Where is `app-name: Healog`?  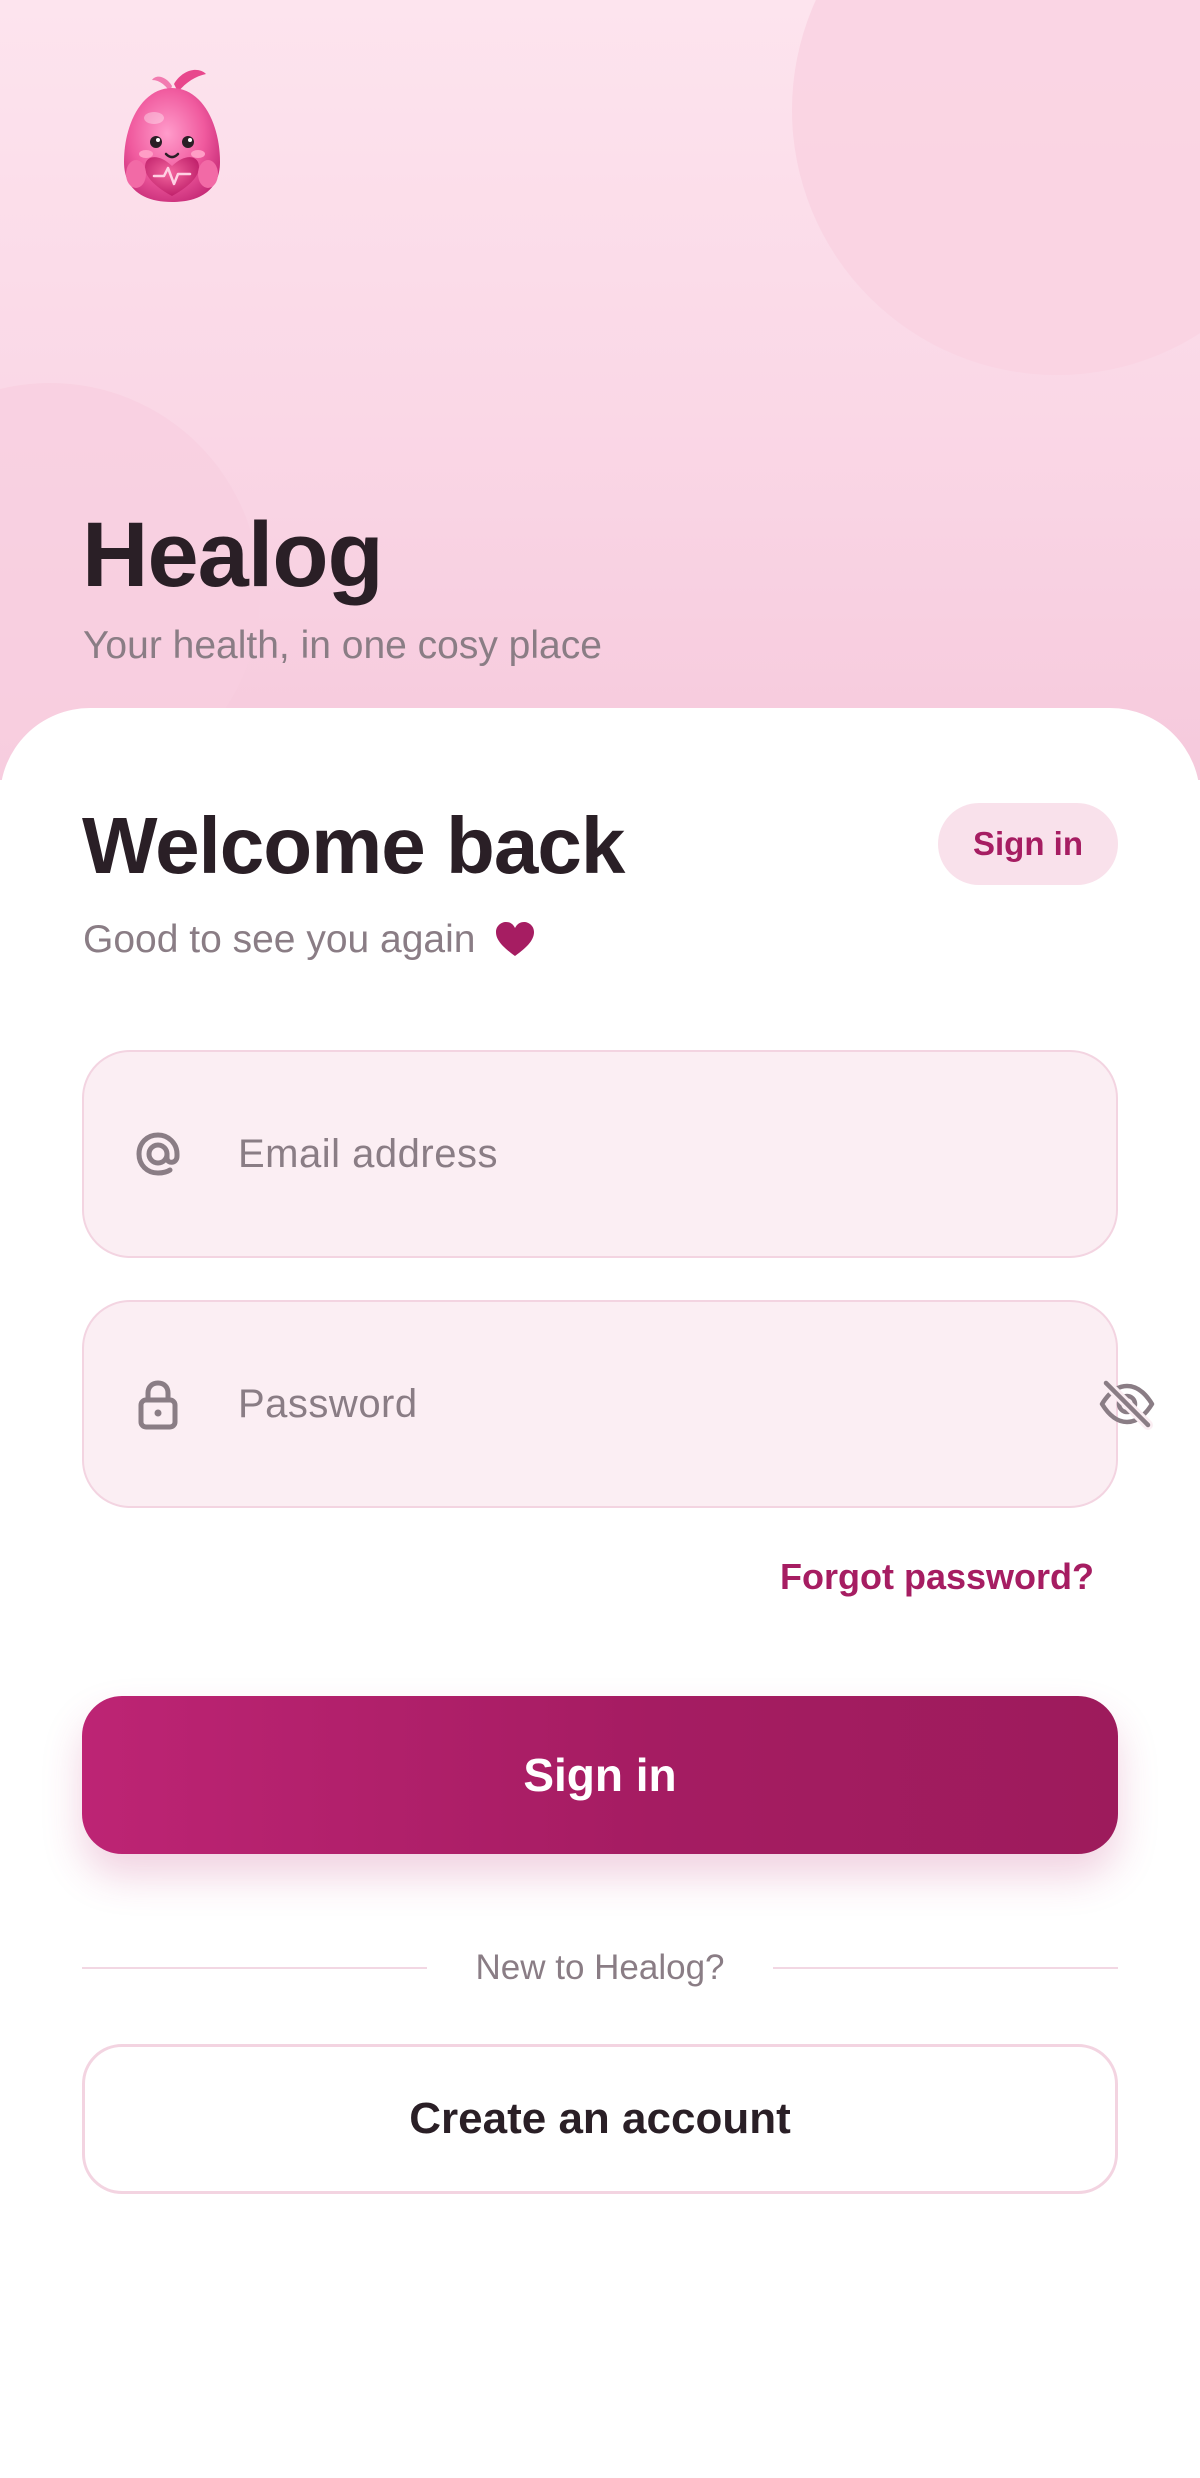
app-name: Healog is located at coordinates (233, 555).